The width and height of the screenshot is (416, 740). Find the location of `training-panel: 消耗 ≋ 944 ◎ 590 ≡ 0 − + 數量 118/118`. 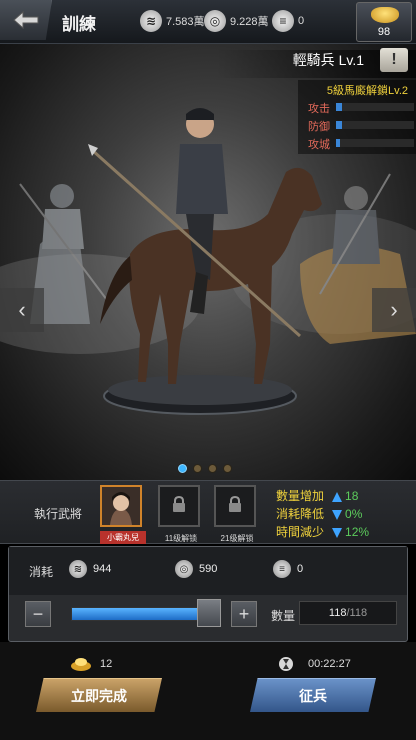

training-panel: 消耗 ≋ 944 ◎ 590 ≡ 0 − + 數量 118/118 is located at coordinates (208, 594).